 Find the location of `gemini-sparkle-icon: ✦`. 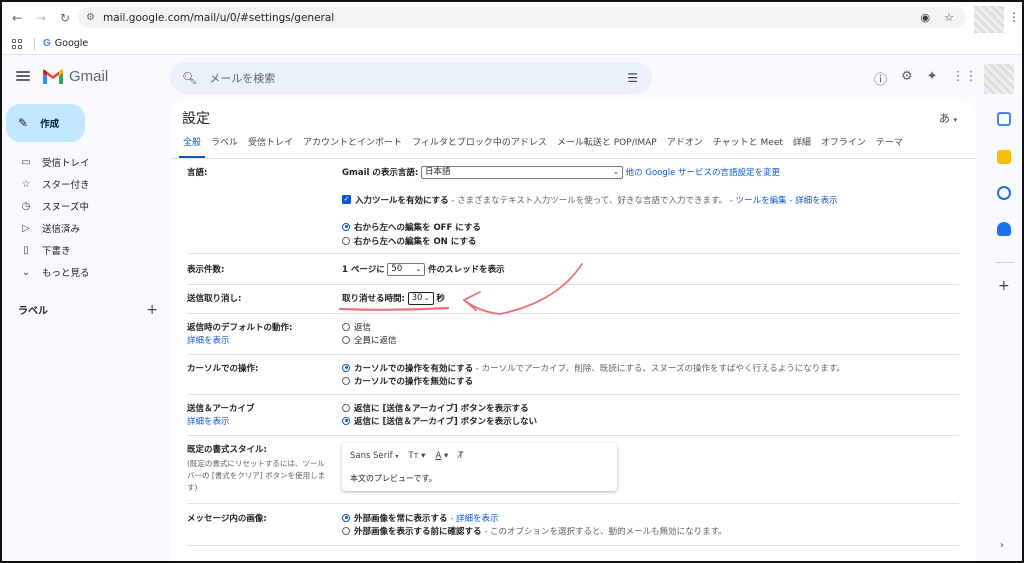

gemini-sparkle-icon: ✦ is located at coordinates (932, 78).